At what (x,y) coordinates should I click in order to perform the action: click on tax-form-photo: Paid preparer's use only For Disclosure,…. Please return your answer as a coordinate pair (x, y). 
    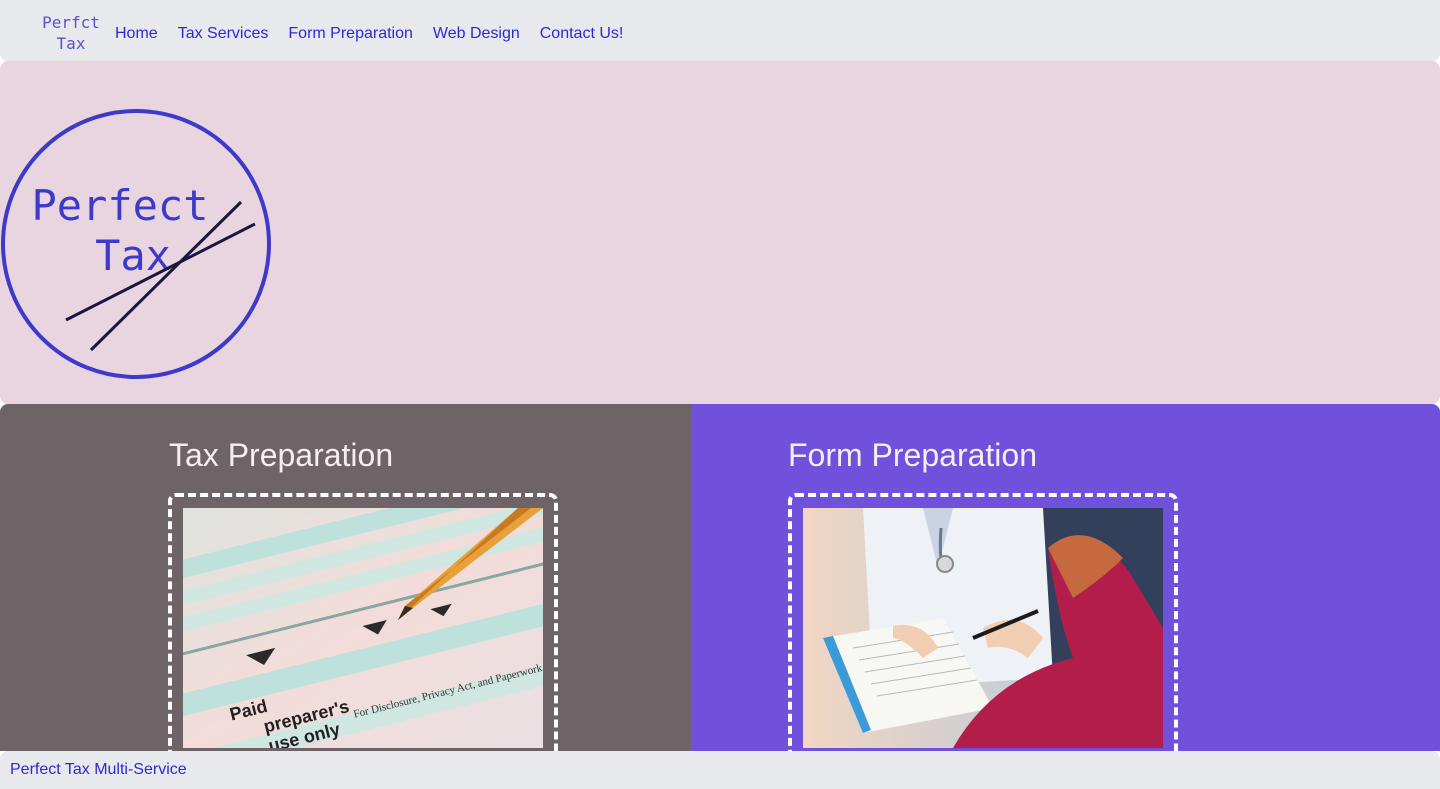
    Looking at the image, I should click on (363, 628).